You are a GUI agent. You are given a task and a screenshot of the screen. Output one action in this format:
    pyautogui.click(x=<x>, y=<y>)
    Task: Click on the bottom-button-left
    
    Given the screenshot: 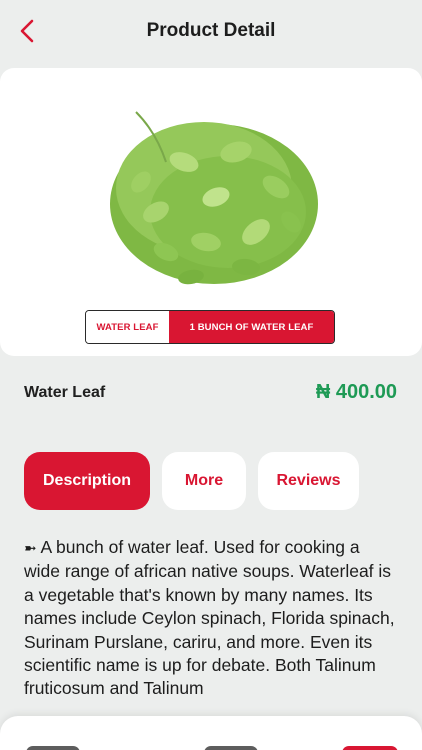 What is the action you would take?
    pyautogui.click(x=53, y=748)
    